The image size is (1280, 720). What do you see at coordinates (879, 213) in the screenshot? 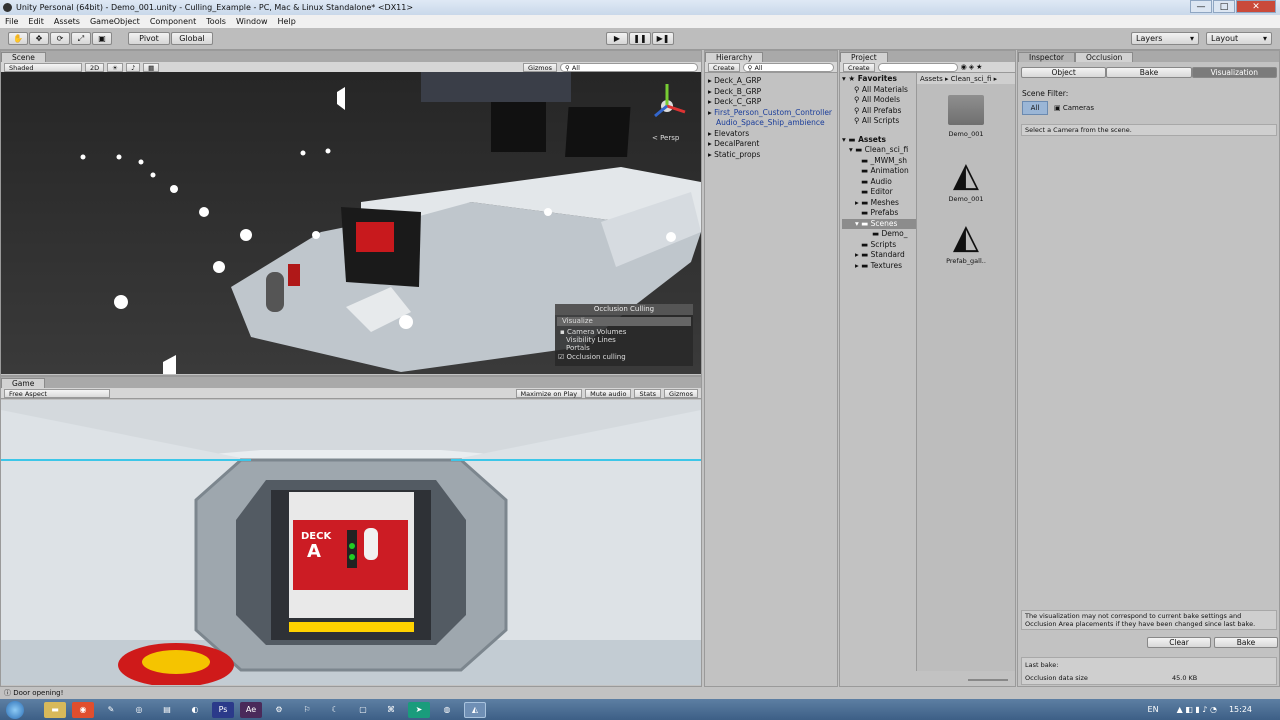
I see `folder-item: ▬ Prefabs` at bounding box center [879, 213].